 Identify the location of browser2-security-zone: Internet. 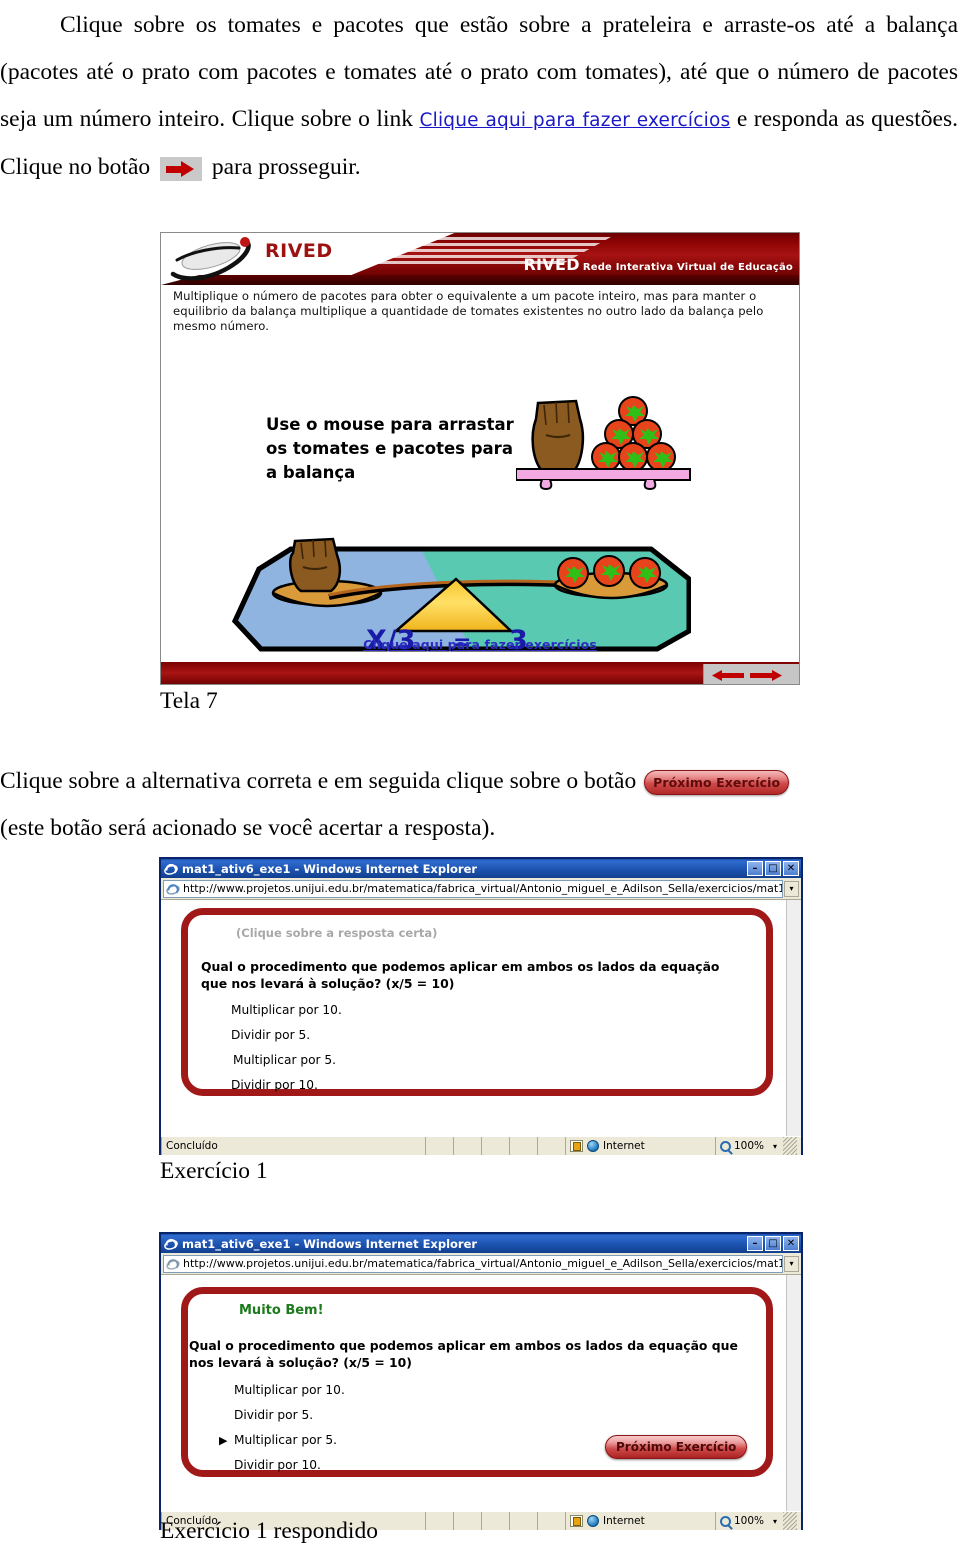
(640, 1521).